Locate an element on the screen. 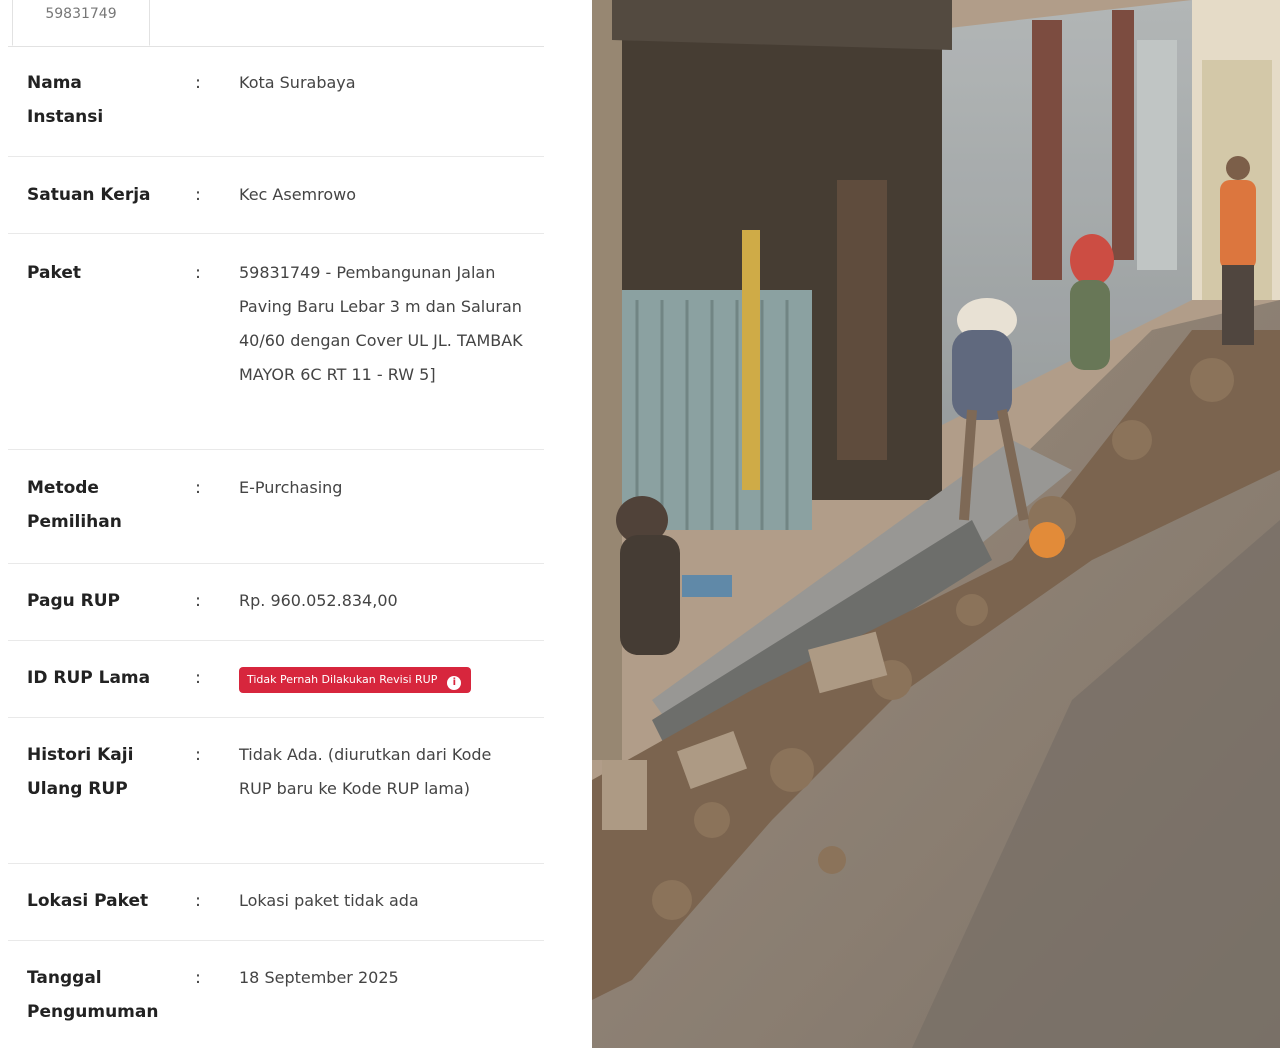 Image resolution: width=1280 pixels, height=1048 pixels. row-label: ID RUP Lama is located at coordinates (89, 678).